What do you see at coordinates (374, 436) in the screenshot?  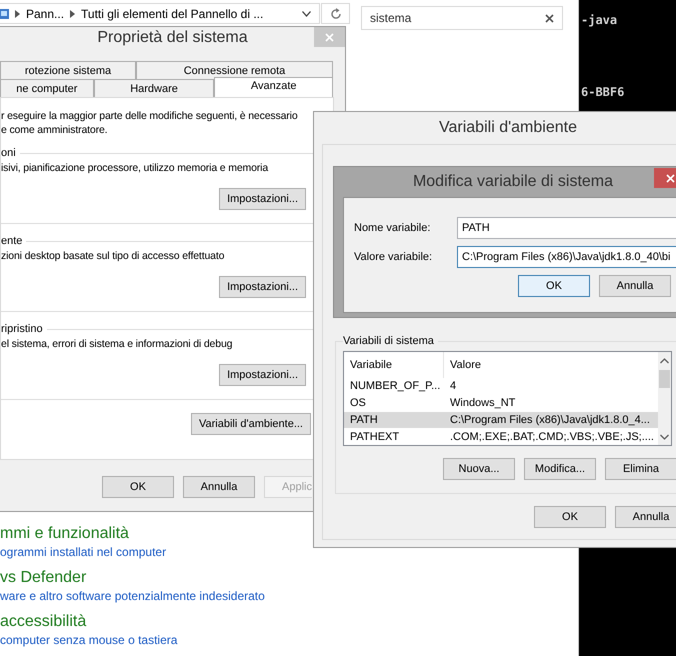 I see `variable-name: PATHEXT` at bounding box center [374, 436].